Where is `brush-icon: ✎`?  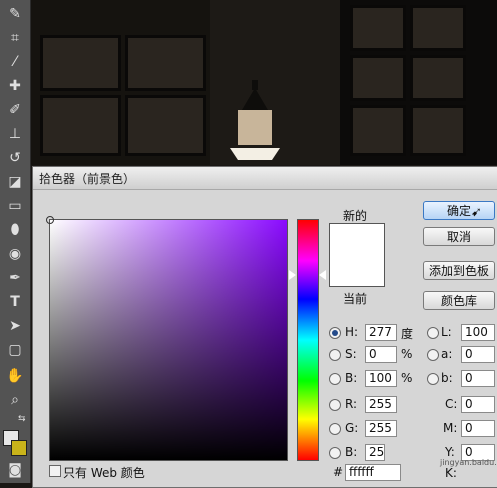
brush-icon: ✎ is located at coordinates (15, 14).